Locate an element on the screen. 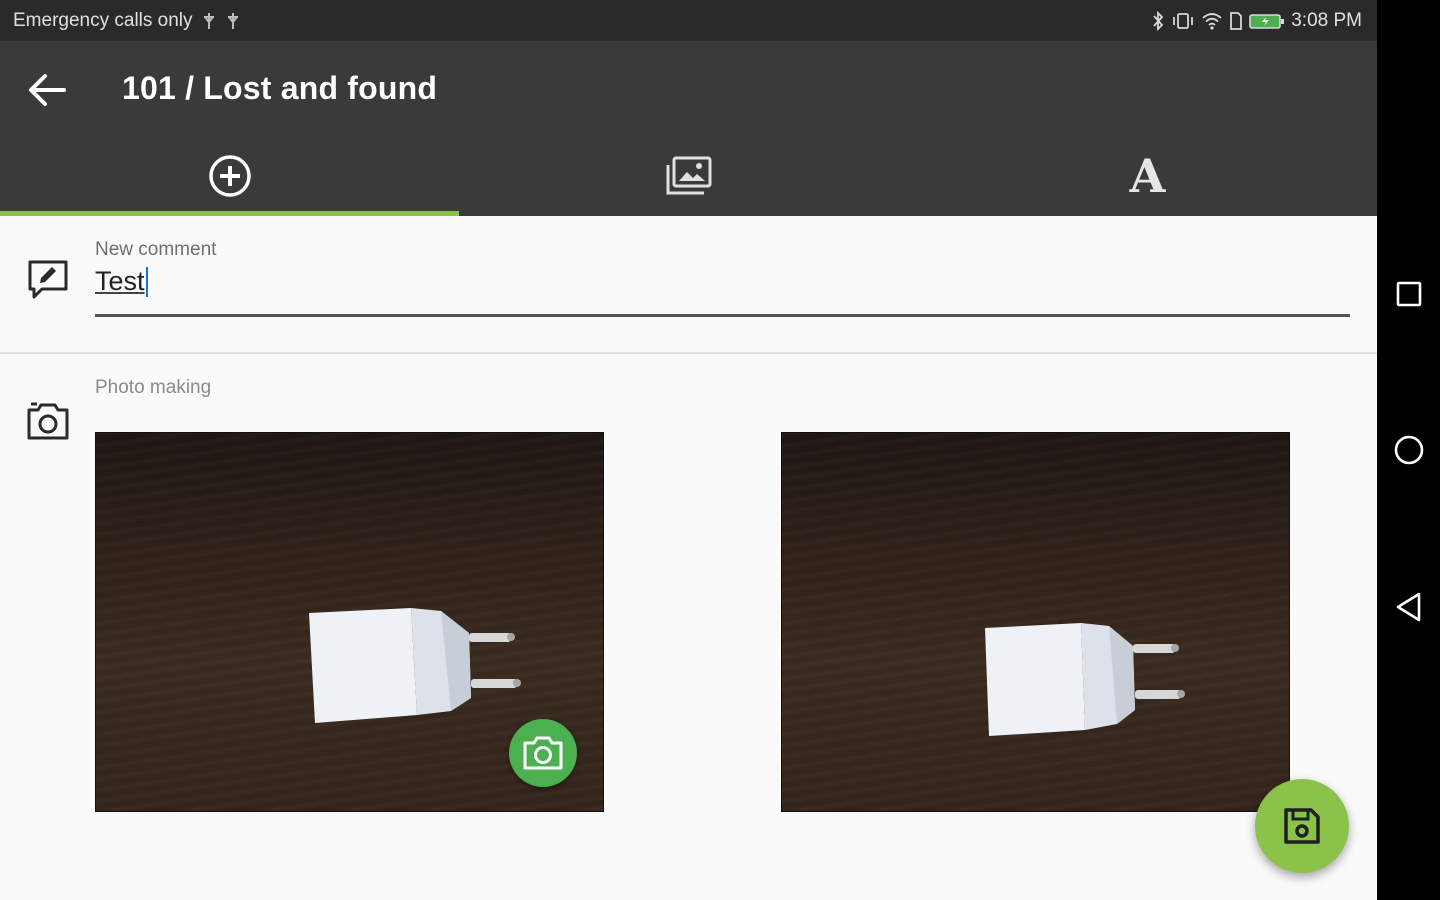 This screenshot has height=900, width=1440. bluetooth-icon is located at coordinates (1158, 21).